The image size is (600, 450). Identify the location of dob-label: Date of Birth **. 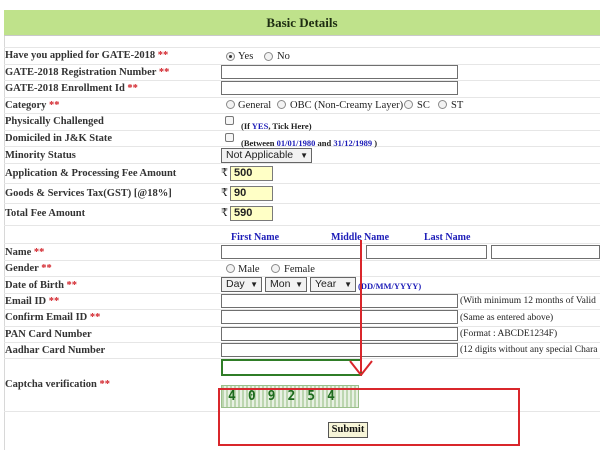
(41, 285).